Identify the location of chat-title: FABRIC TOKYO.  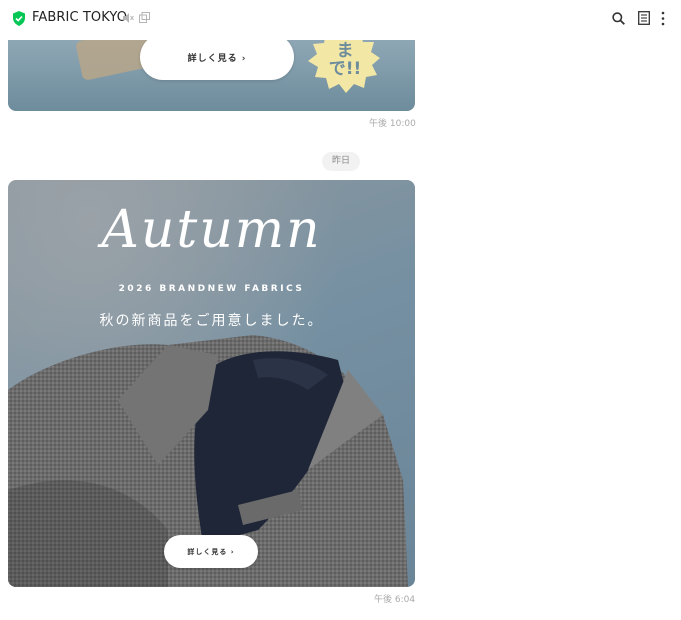
(80, 17).